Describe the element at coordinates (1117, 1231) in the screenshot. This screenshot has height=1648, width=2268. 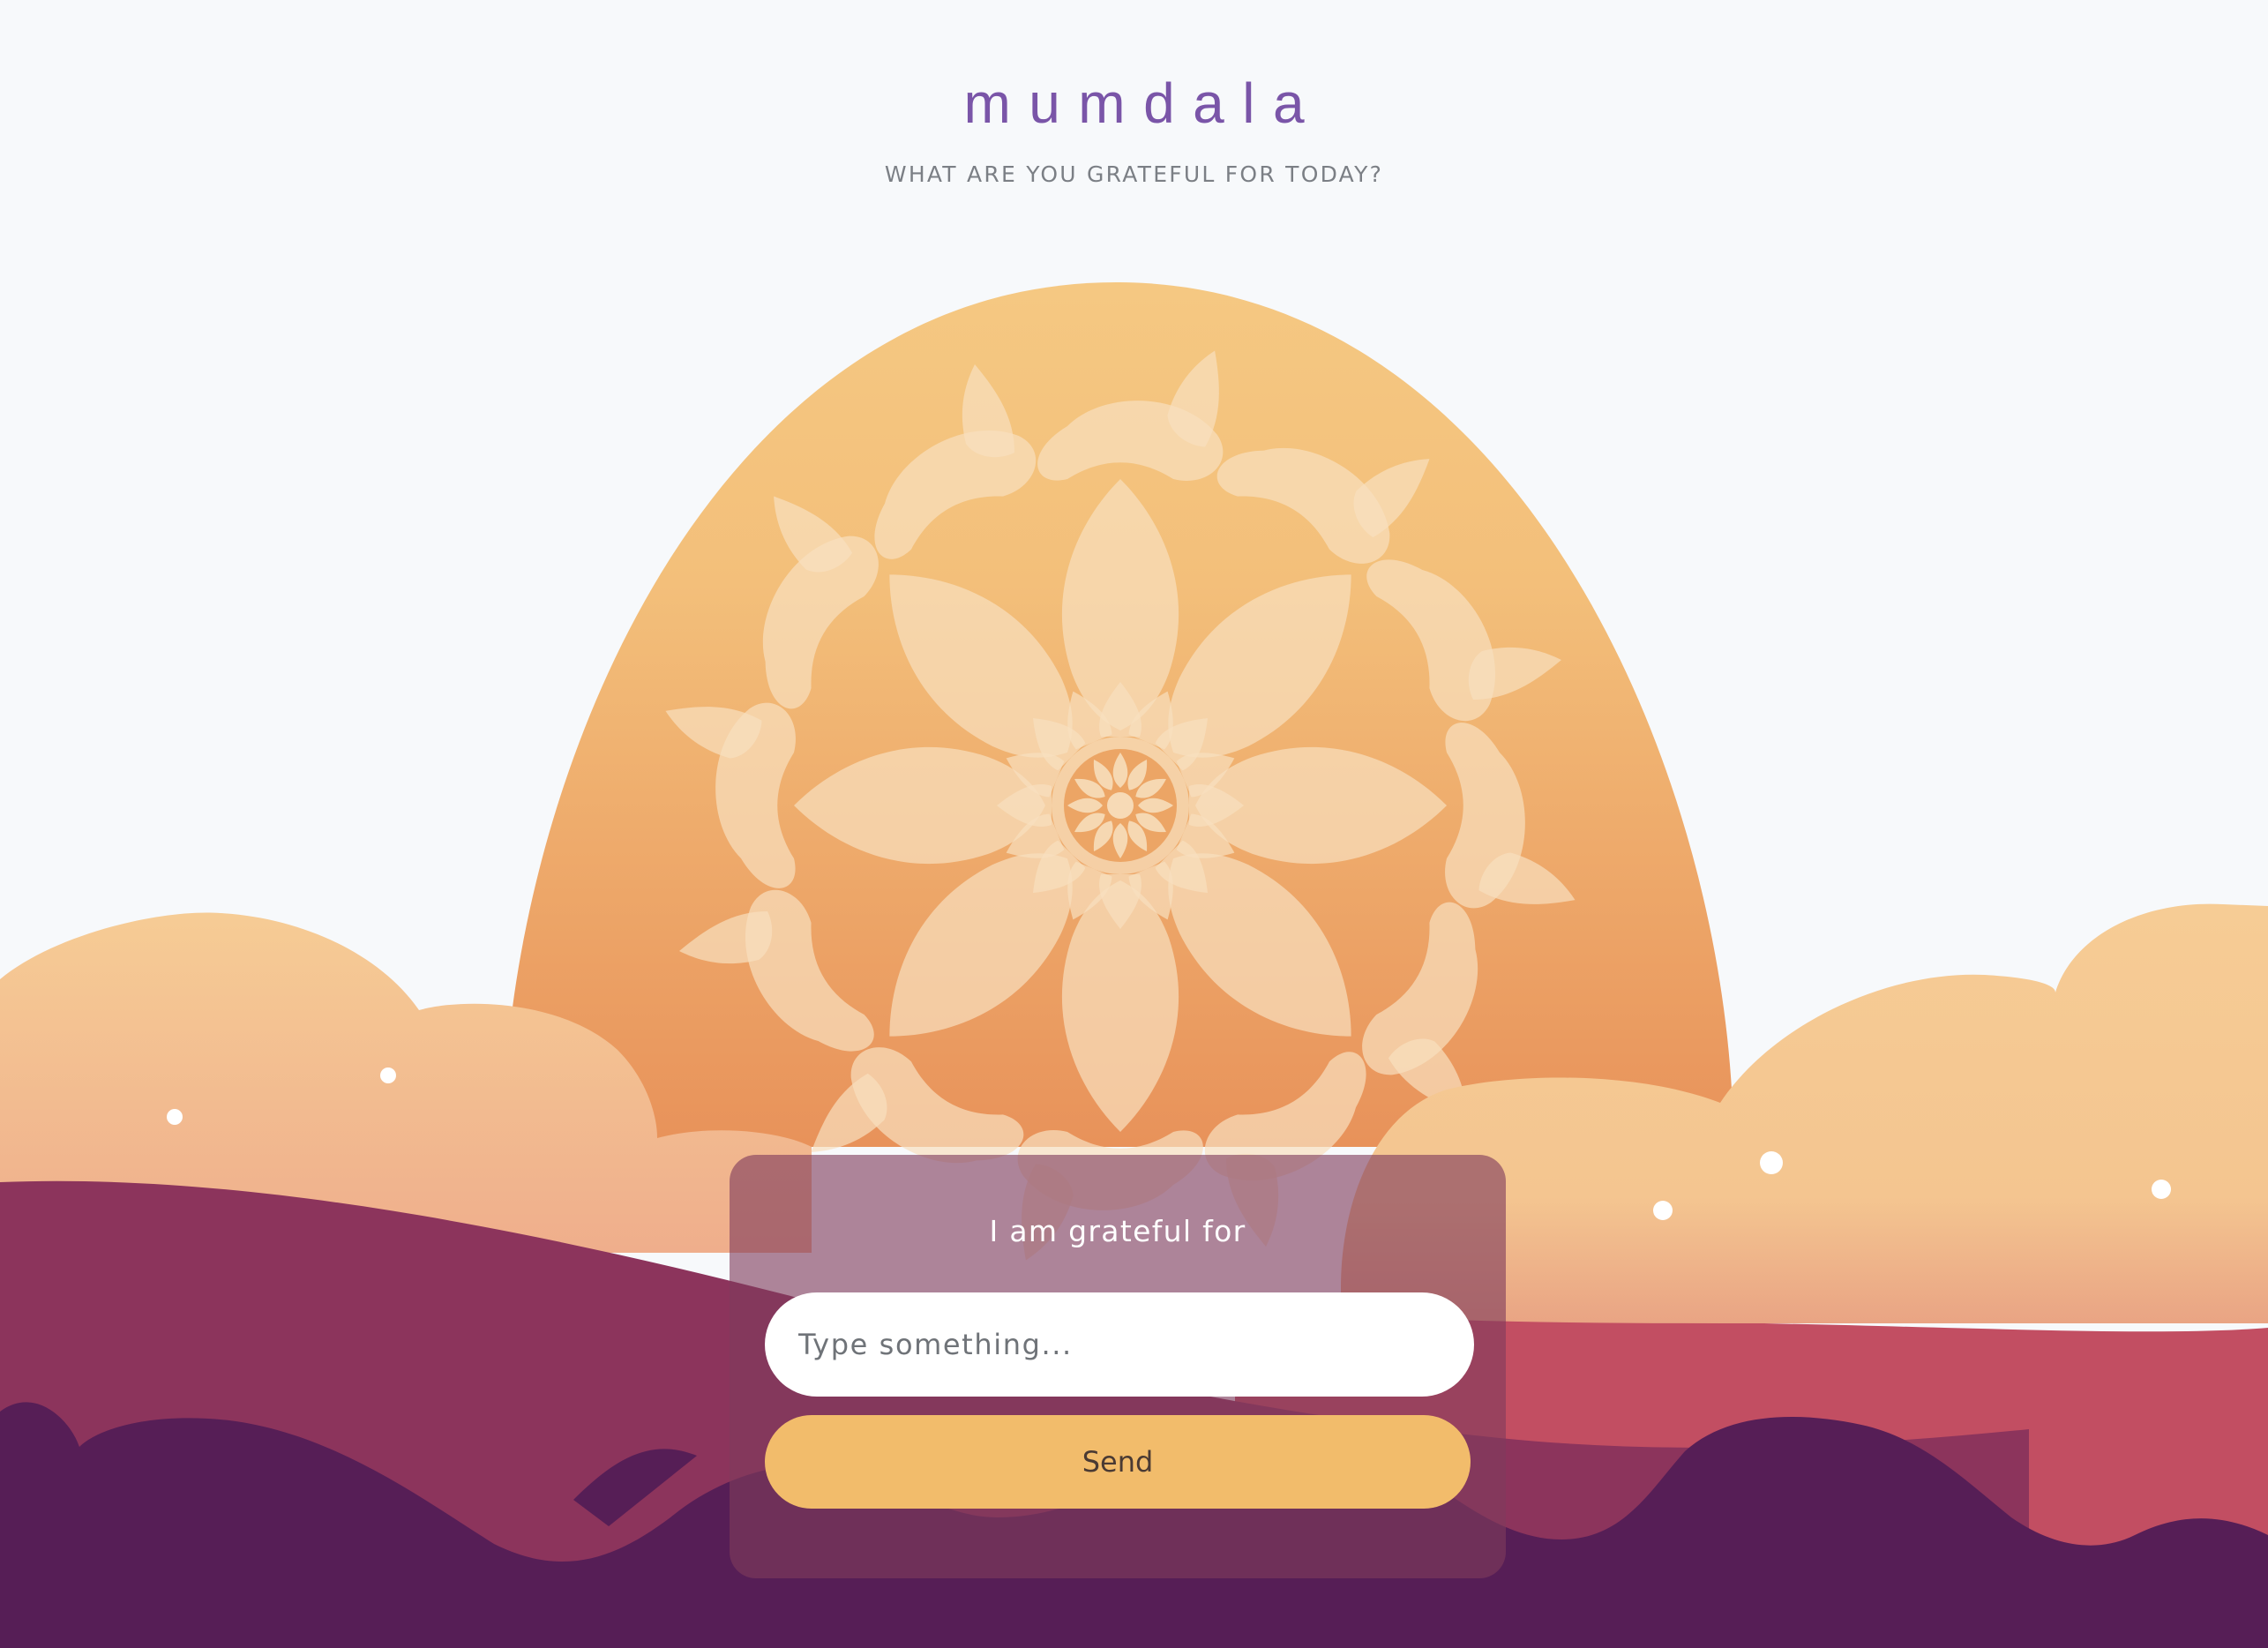
I see `form-title: I am grateful for` at that location.